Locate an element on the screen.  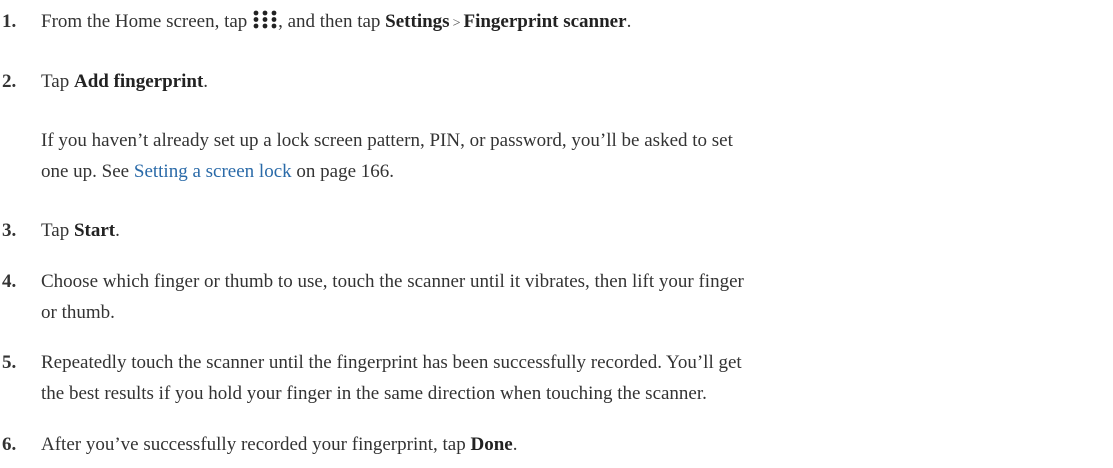
fingerprint-scanner-label: Fingerprint scanner is located at coordinates (545, 21).